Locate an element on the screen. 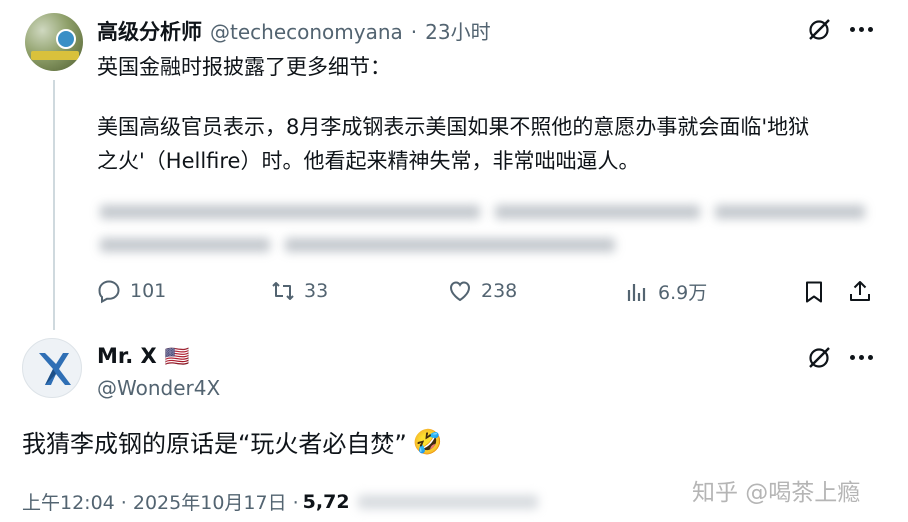 This screenshot has height=522, width=908. views-icon is located at coordinates (636, 292).